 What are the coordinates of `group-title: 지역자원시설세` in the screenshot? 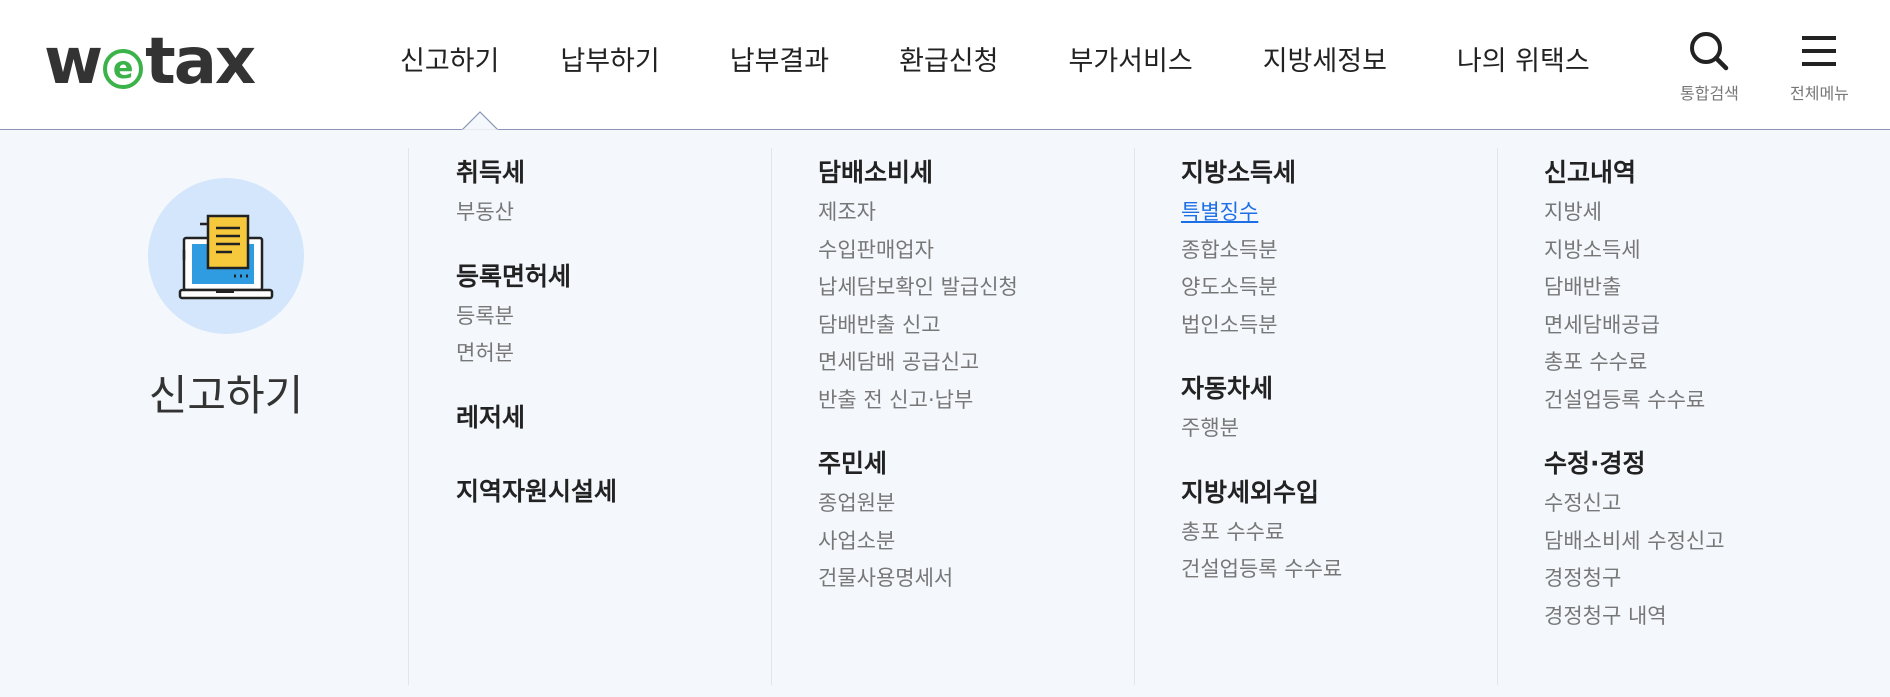 It's located at (621, 492).